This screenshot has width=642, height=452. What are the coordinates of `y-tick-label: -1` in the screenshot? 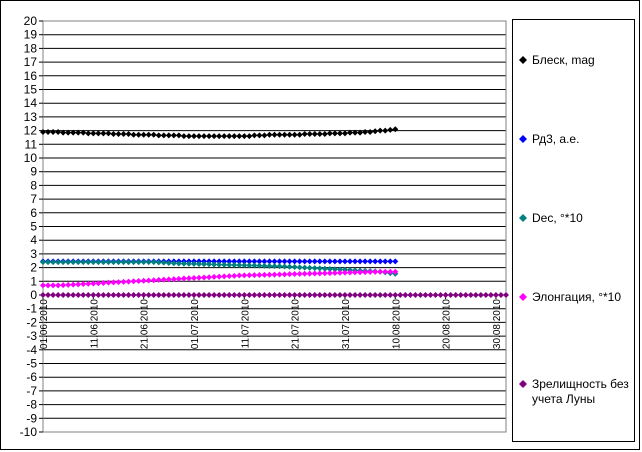 It's located at (31, 309).